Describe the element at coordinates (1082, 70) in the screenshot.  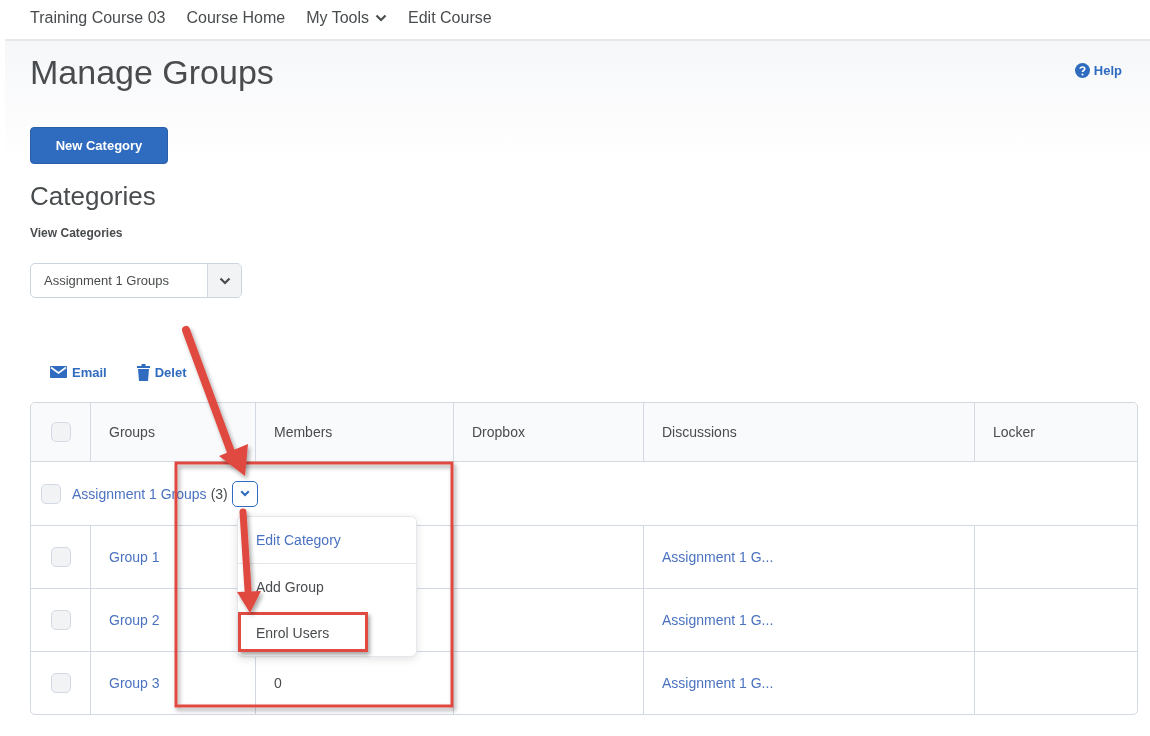
I see `help-icon` at that location.